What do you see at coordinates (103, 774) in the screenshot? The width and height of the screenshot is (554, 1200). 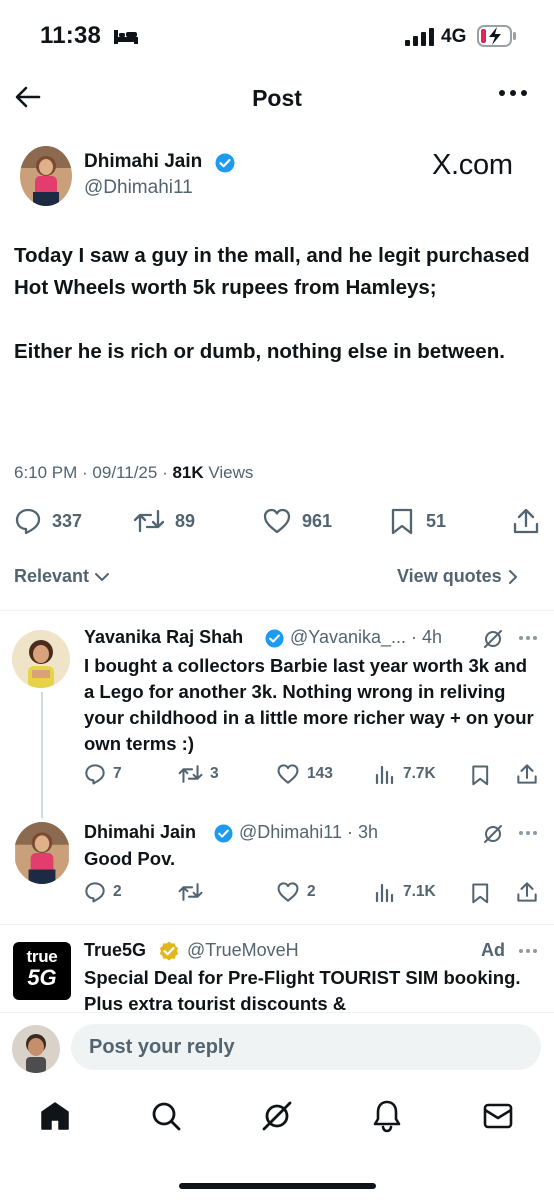 I see `reply-reply-button: 7` at bounding box center [103, 774].